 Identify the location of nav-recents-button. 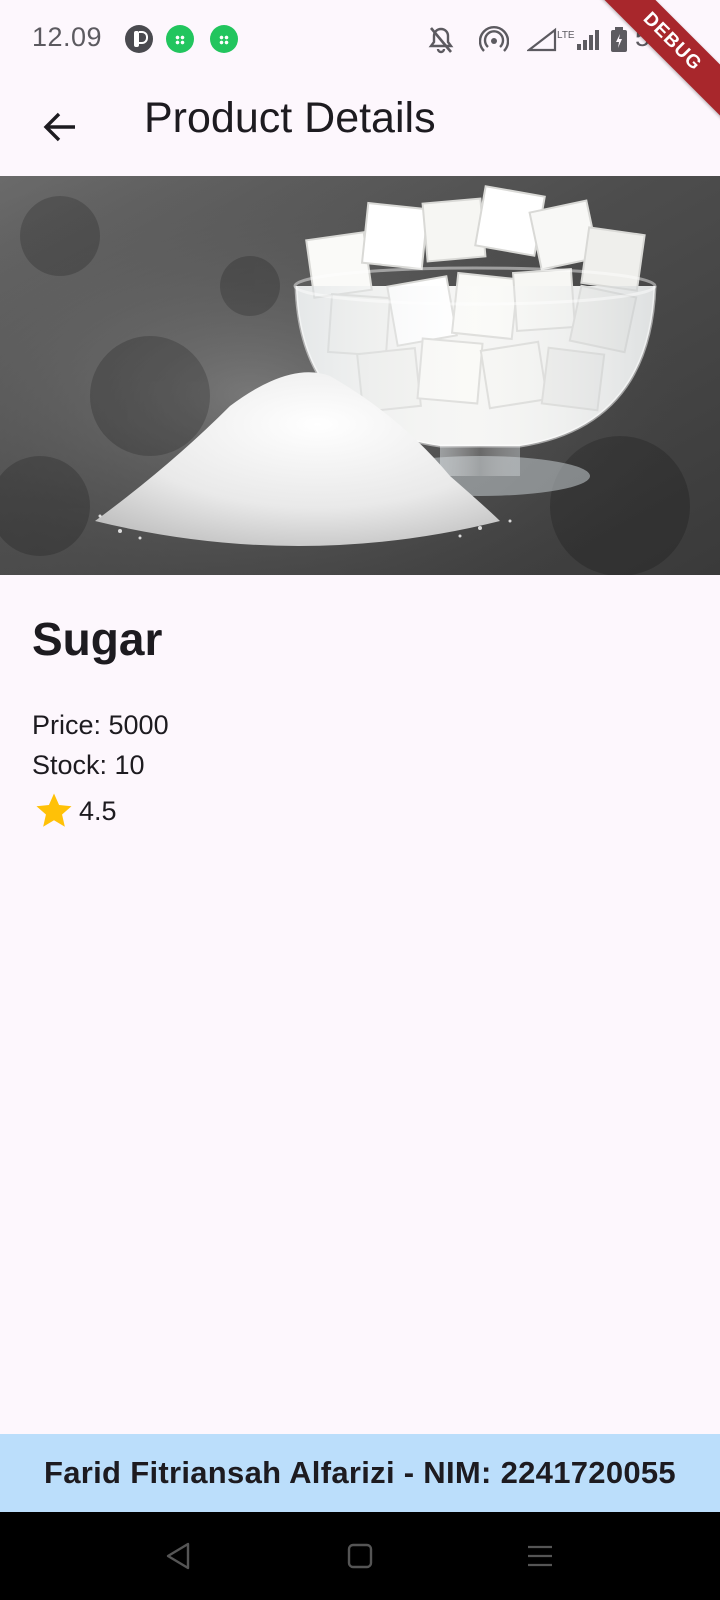
(540, 1556).